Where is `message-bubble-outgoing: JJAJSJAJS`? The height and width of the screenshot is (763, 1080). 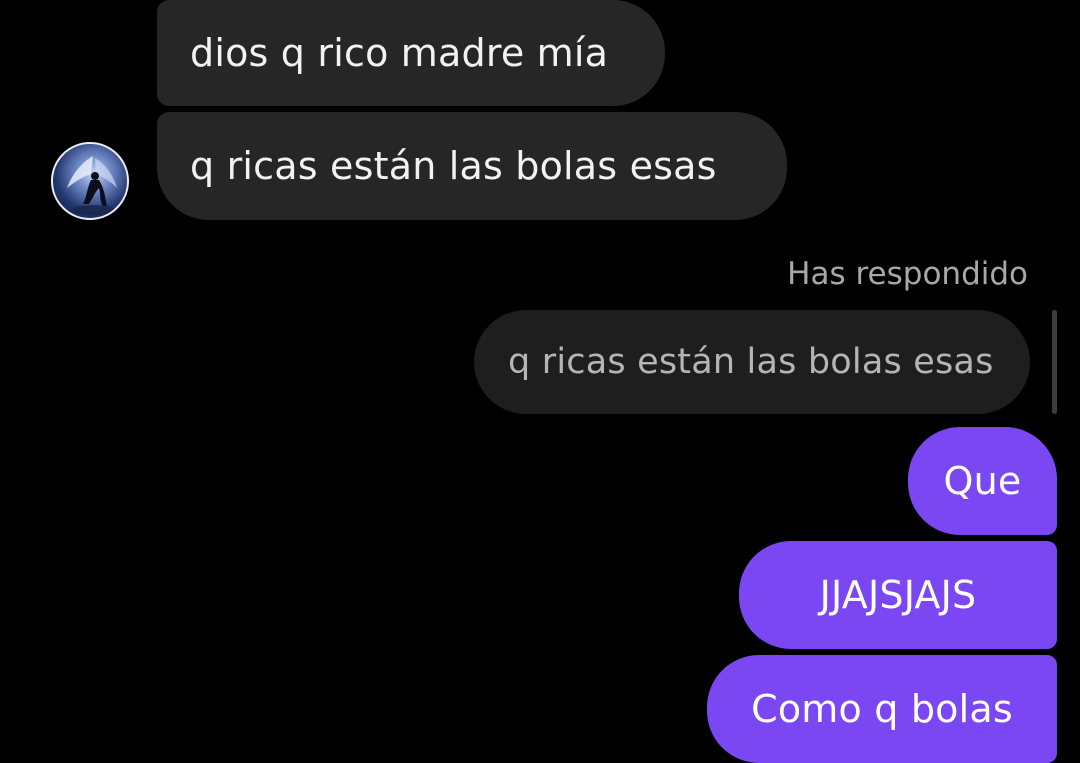 message-bubble-outgoing: JJAJSJAJS is located at coordinates (898, 595).